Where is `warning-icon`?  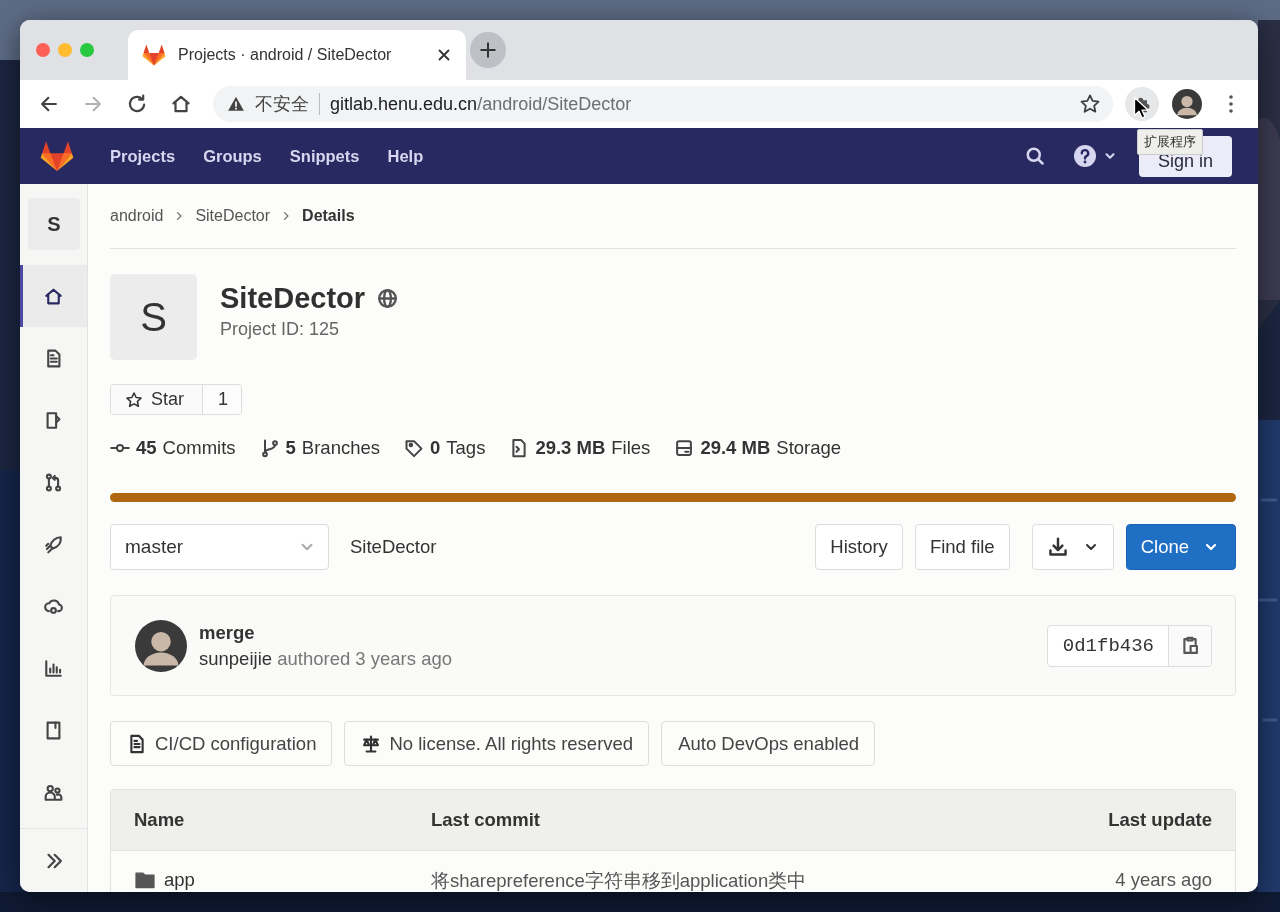 warning-icon is located at coordinates (236, 104).